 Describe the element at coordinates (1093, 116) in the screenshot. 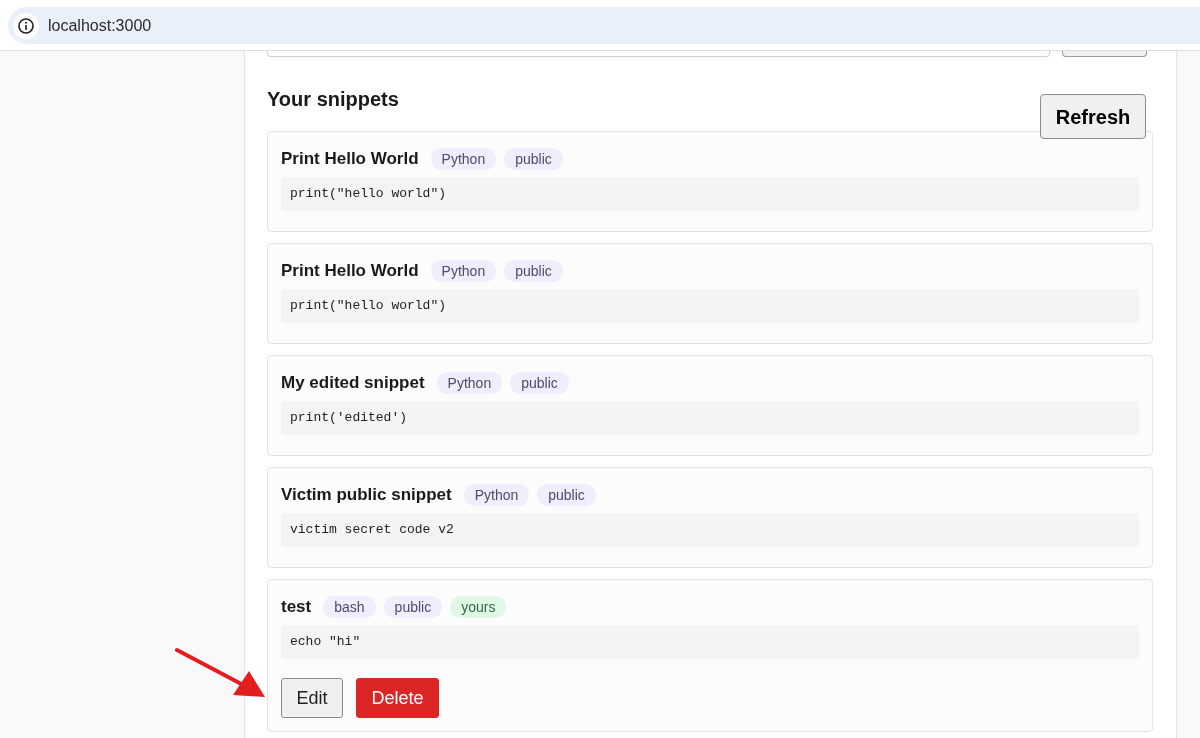

I see `refresh-button: Refresh` at that location.